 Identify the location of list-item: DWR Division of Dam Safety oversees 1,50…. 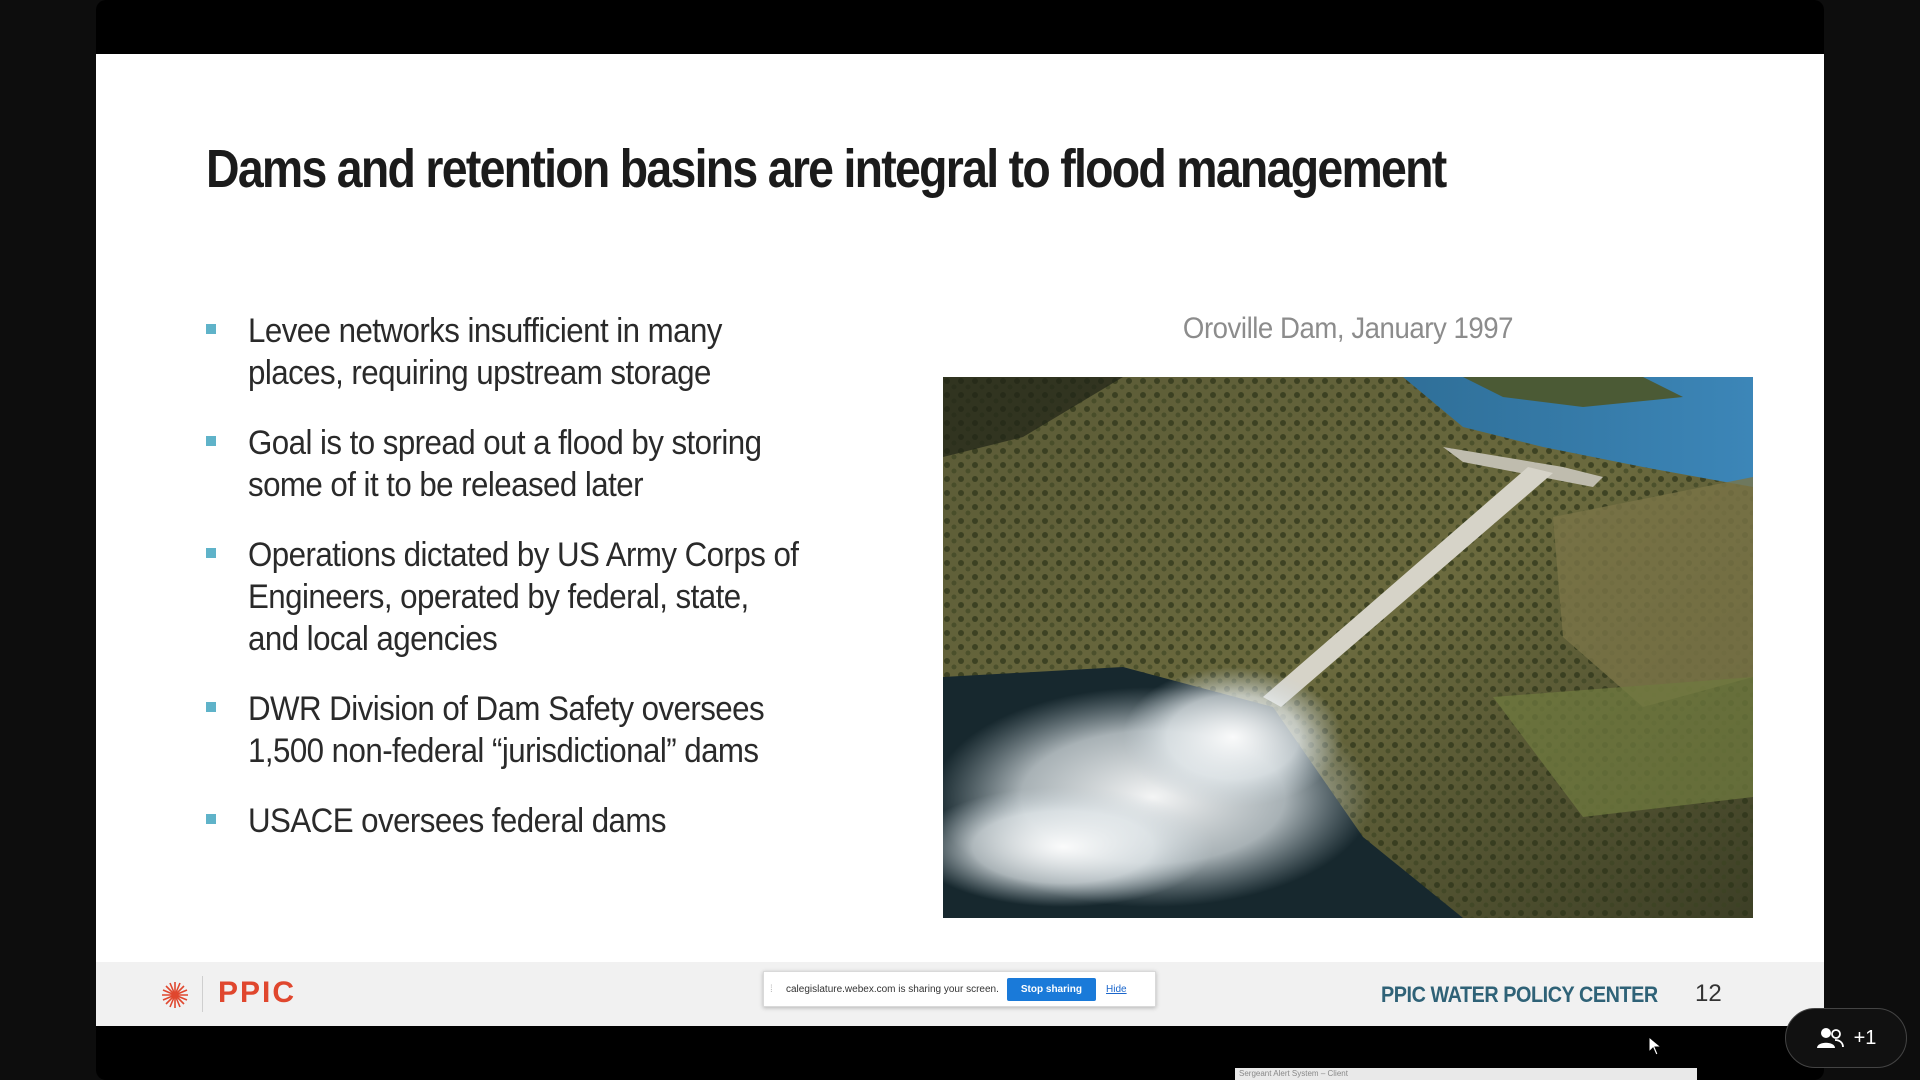
(566, 730).